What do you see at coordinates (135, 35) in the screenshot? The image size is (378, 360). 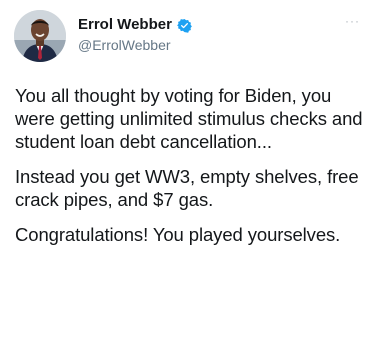 I see `author-info: Errol Webber @ErrolWebber` at bounding box center [135, 35].